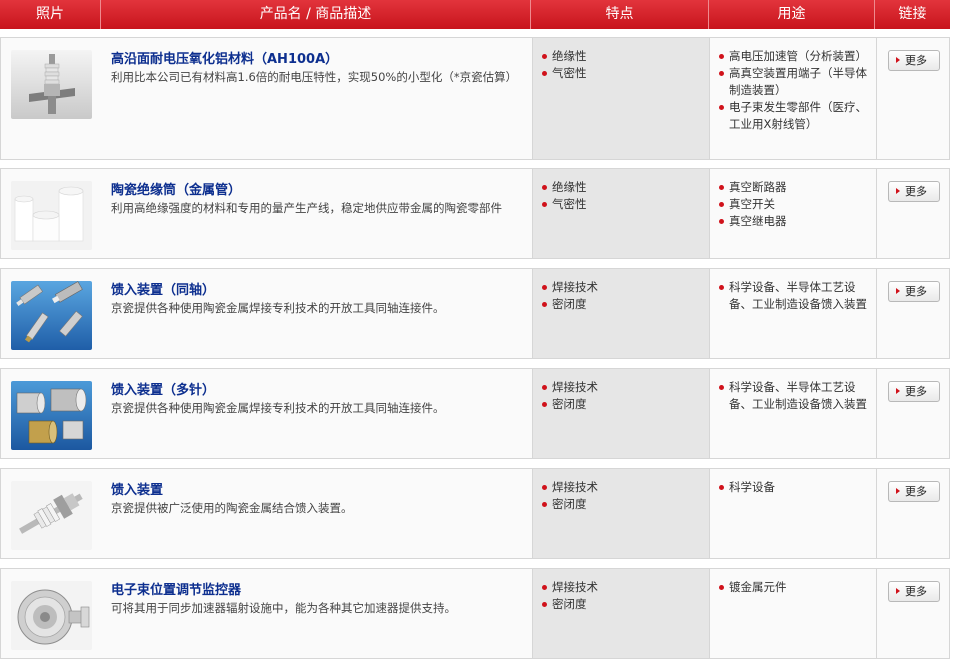  What do you see at coordinates (796, 116) in the screenshot?
I see `use-item: 电子束发生零部件（医疗、工业用X射线管）` at bounding box center [796, 116].